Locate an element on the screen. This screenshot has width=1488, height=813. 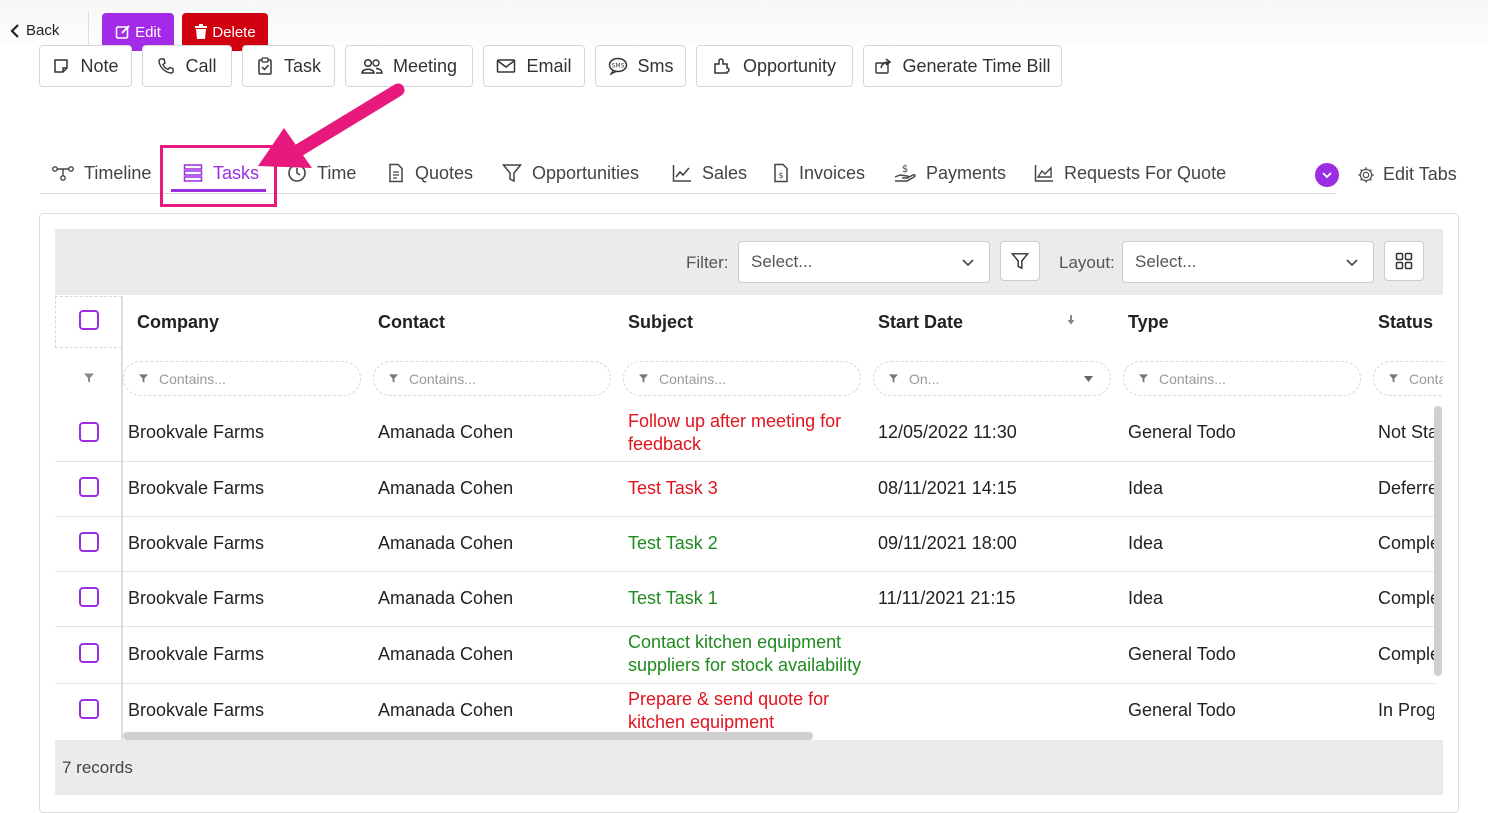
tab-timeline: Timeline is located at coordinates (101, 173).